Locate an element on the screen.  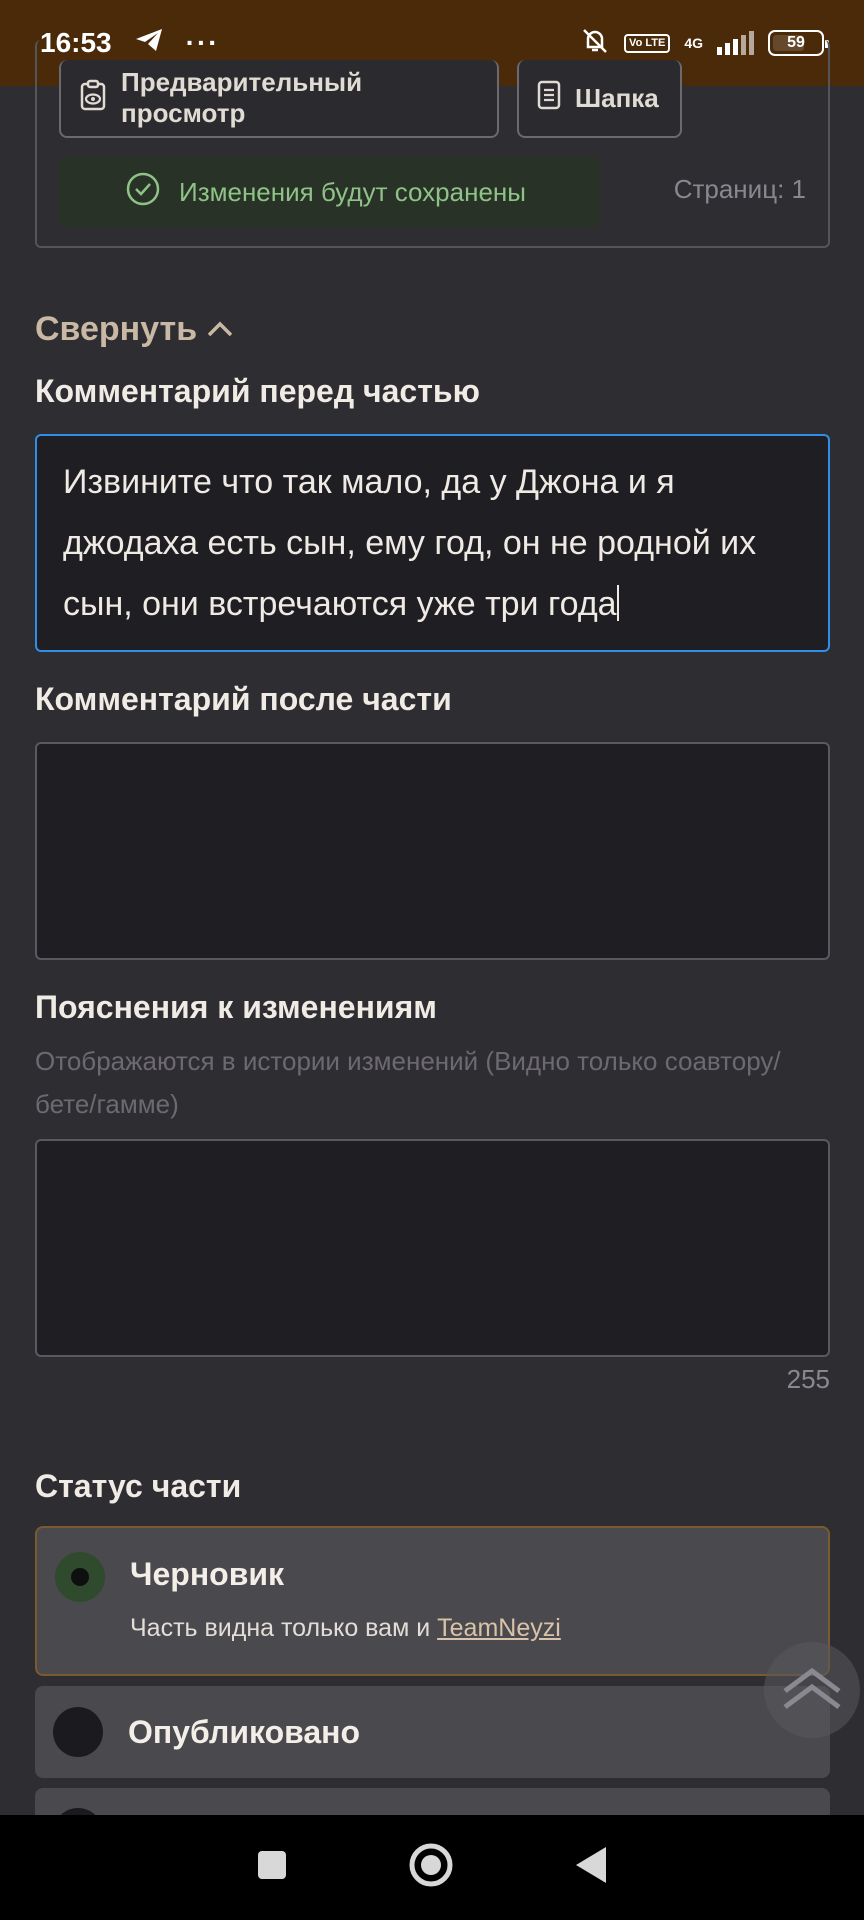
comment-after-label: Комментарий после части is located at coordinates (243, 699).